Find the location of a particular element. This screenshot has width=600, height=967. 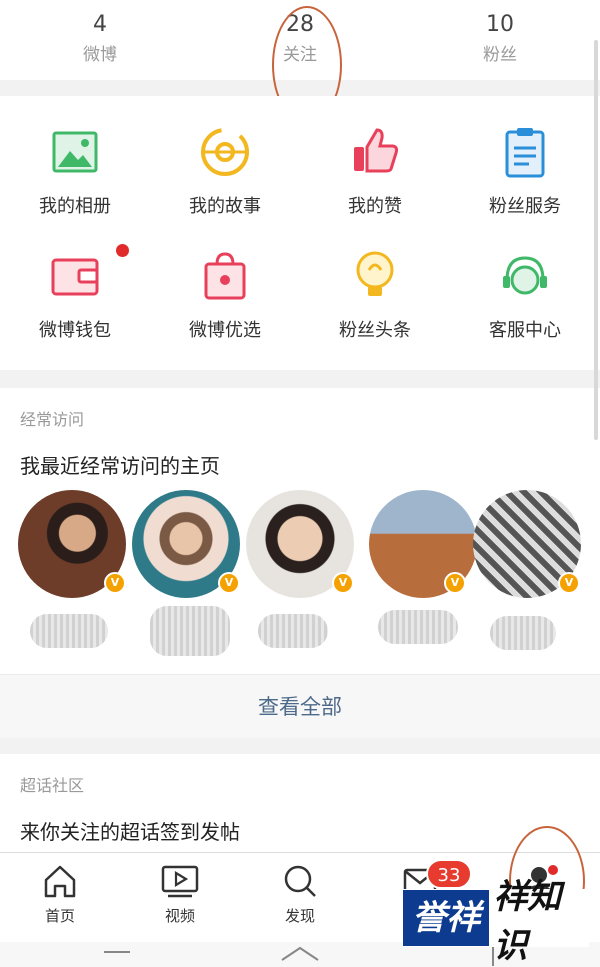

wallet-icon is located at coordinates (75, 277).